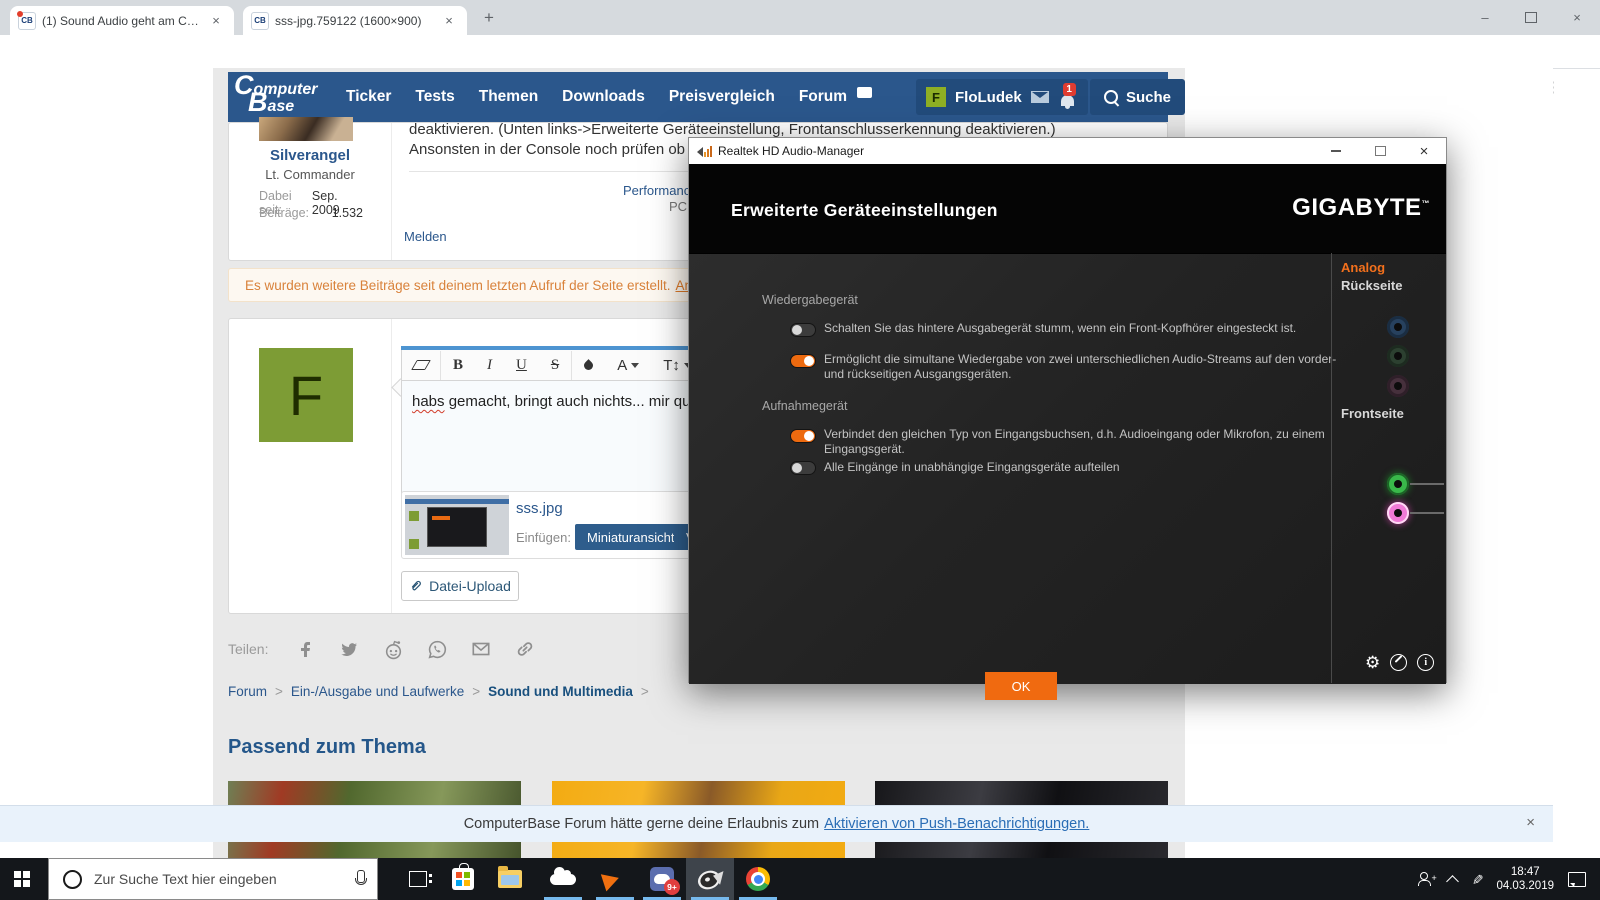 The width and height of the screenshot is (1600, 900). Describe the element at coordinates (361, 877) in the screenshot. I see `microphone-icon` at that location.